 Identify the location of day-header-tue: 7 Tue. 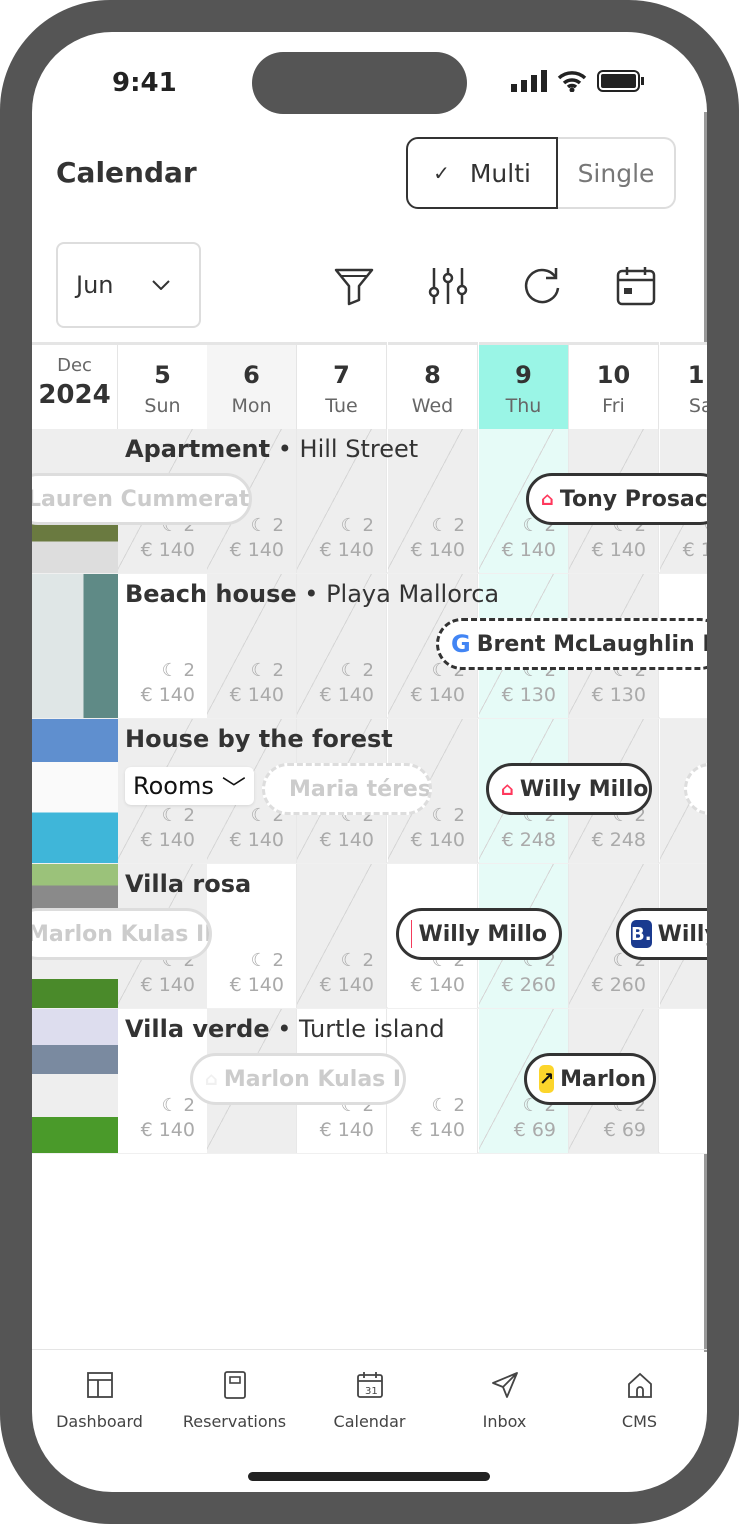
(342, 385).